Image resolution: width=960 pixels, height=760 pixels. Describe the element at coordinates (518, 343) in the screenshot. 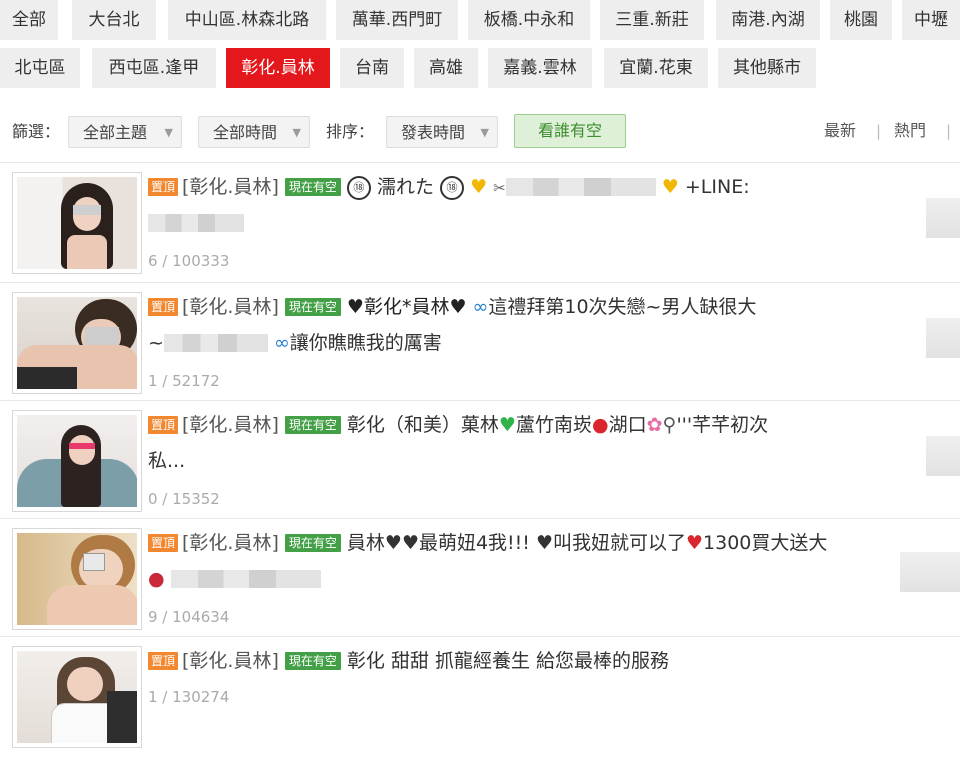

I see `listing-title-line-2: ~ ∞讓你瞧瞧我的厲害` at that location.